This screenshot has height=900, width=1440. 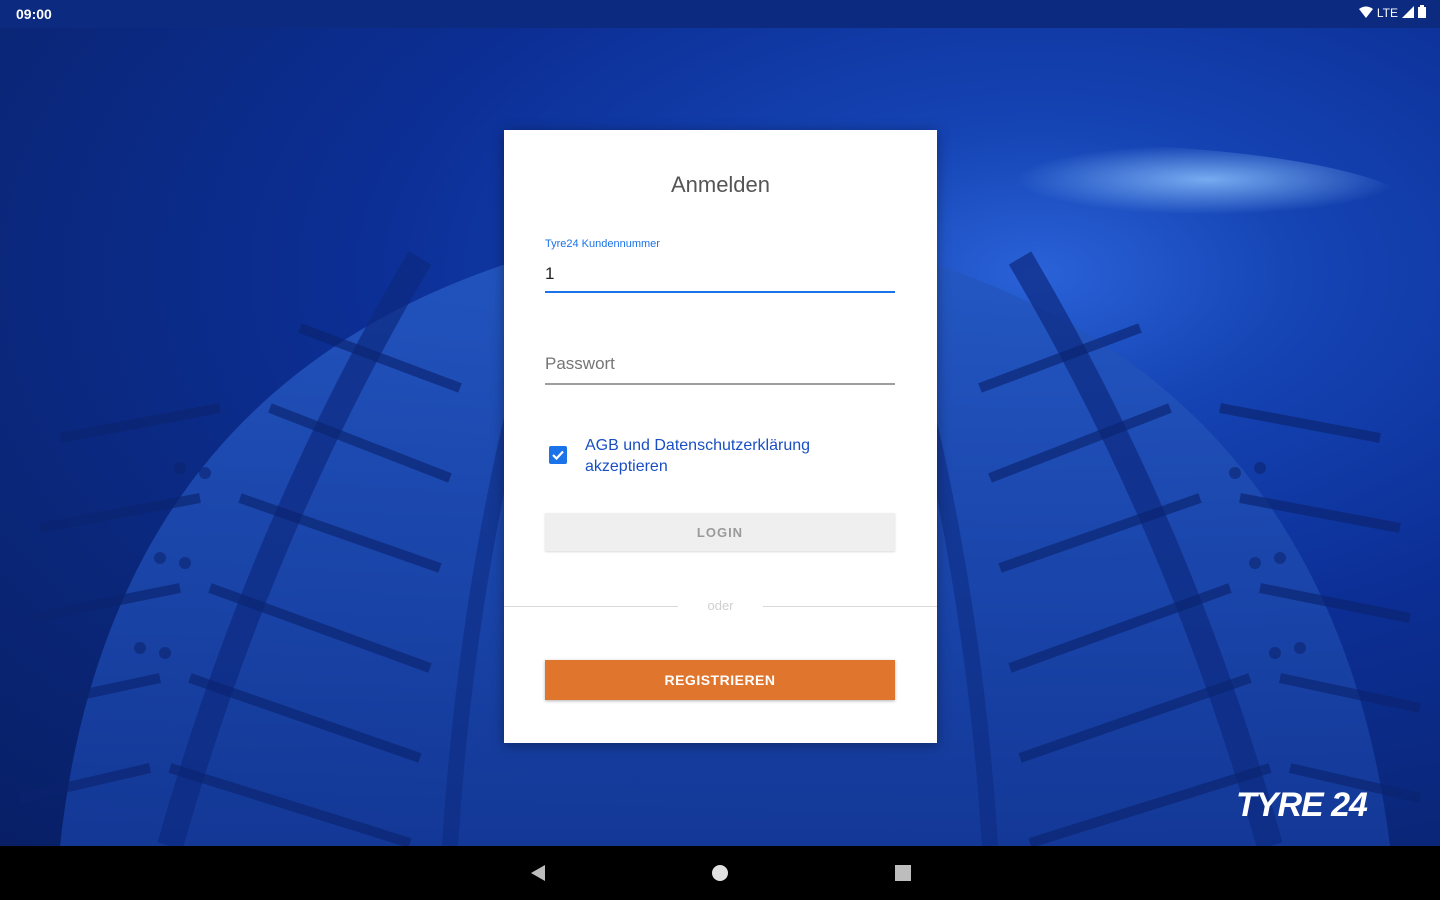 I want to click on status-icons: LTE, so click(x=1392, y=13).